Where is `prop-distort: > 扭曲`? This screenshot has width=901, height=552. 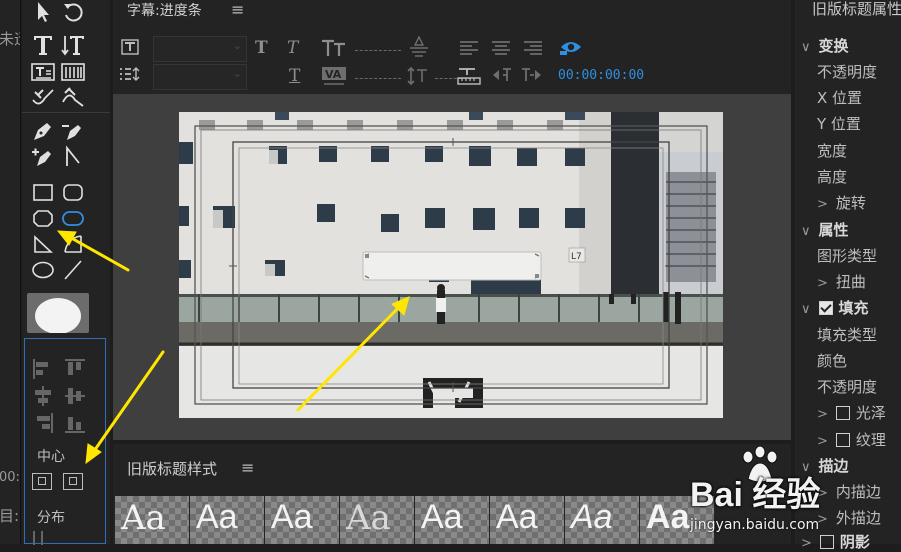 prop-distort: > 扭曲 is located at coordinates (841, 281).